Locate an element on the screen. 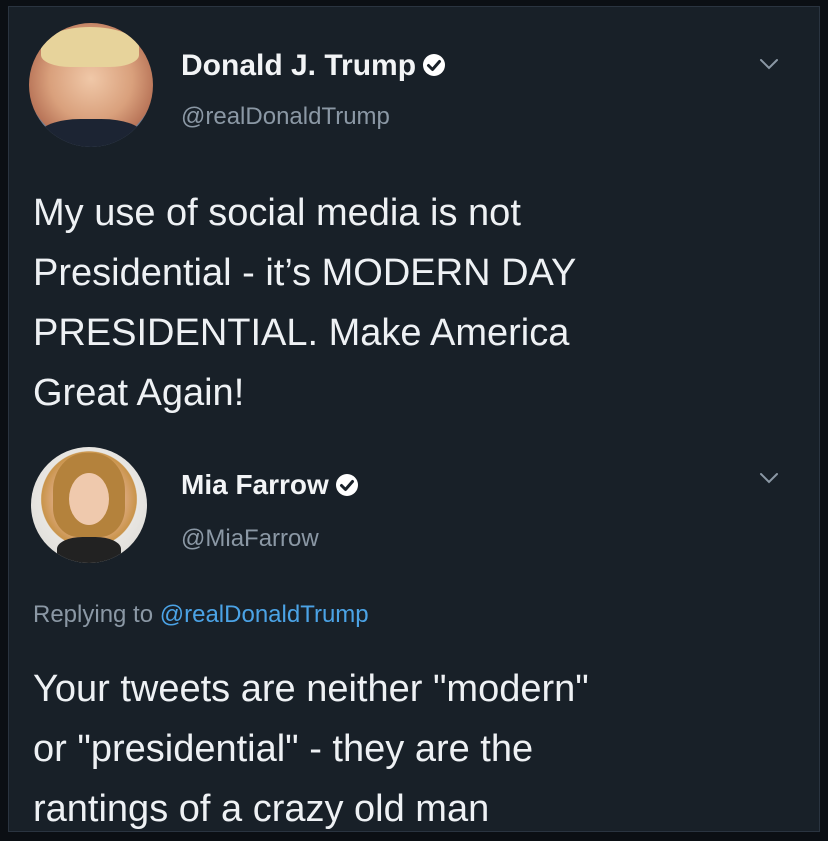 The image size is (828, 841). avatar-hair is located at coordinates (90, 47).